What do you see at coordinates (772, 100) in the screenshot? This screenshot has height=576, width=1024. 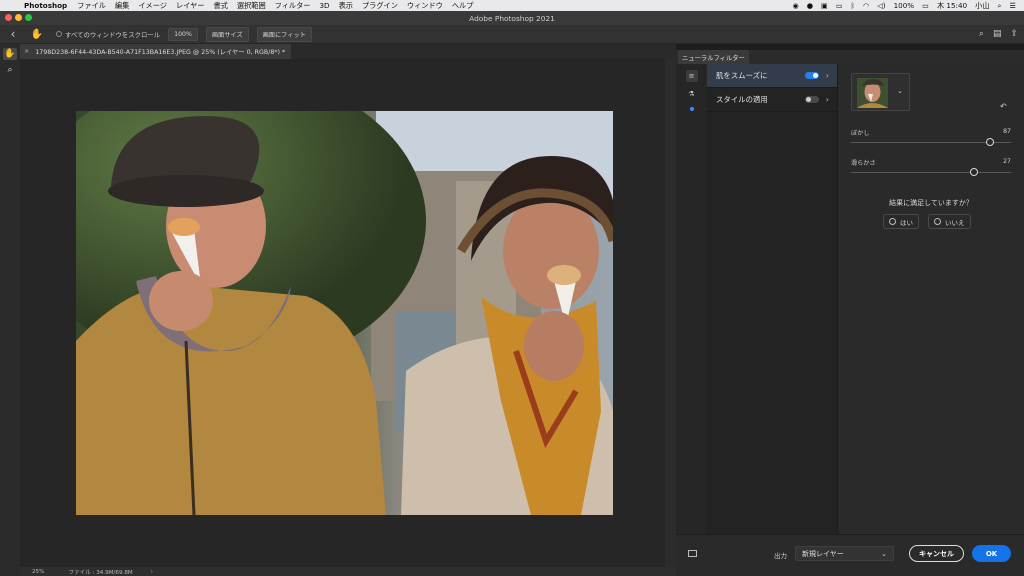 I see `filter-row-style-transfer: スタイルの適用 ›` at bounding box center [772, 100].